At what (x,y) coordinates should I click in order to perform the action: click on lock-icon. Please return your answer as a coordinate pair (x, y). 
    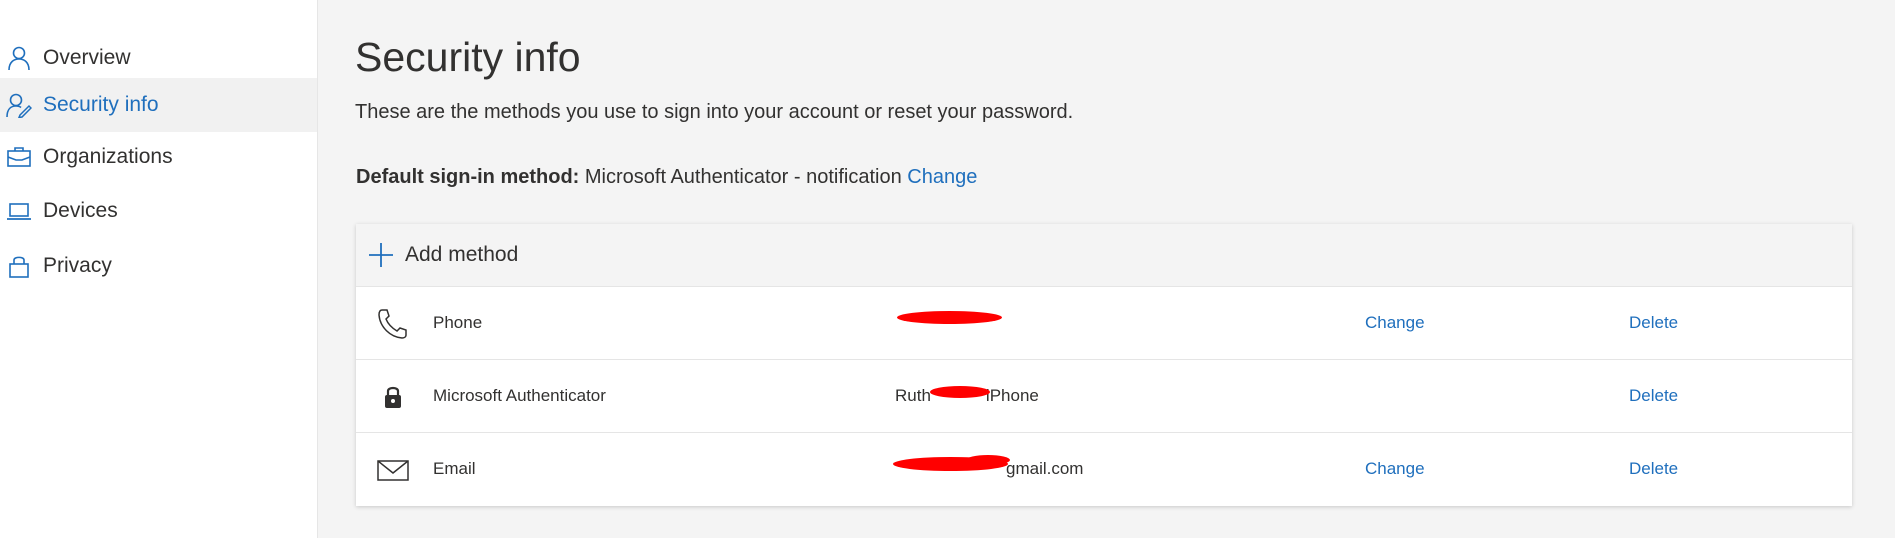
    Looking at the image, I should click on (19, 267).